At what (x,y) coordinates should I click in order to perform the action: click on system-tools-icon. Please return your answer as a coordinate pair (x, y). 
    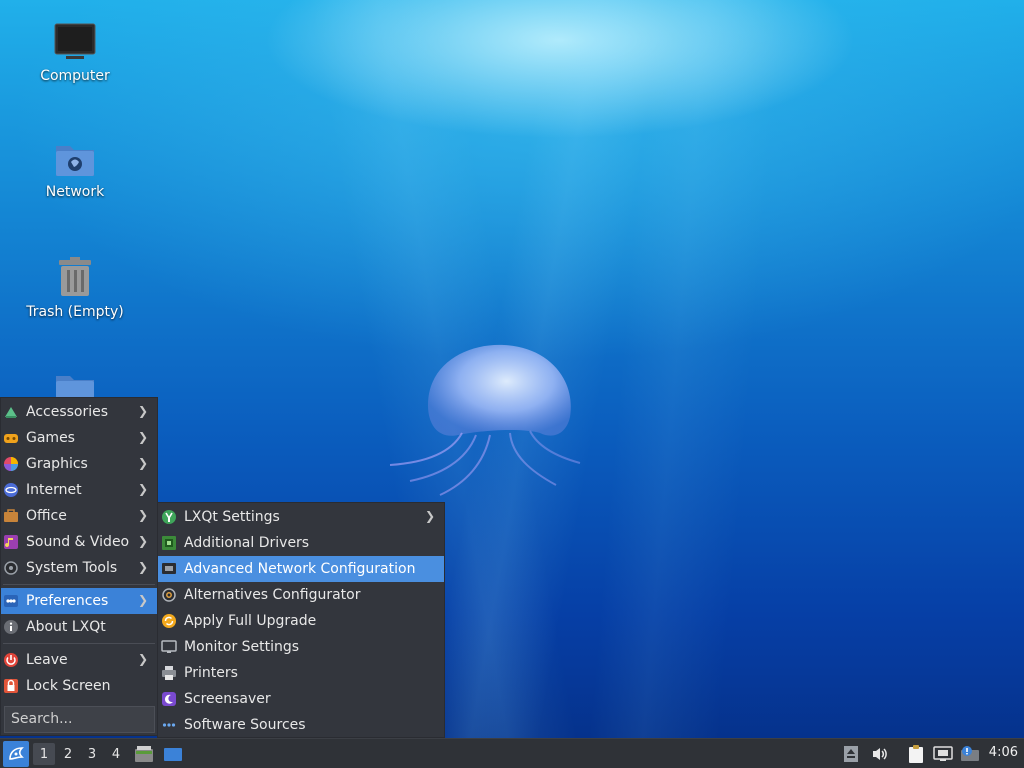
    Looking at the image, I should click on (11, 568).